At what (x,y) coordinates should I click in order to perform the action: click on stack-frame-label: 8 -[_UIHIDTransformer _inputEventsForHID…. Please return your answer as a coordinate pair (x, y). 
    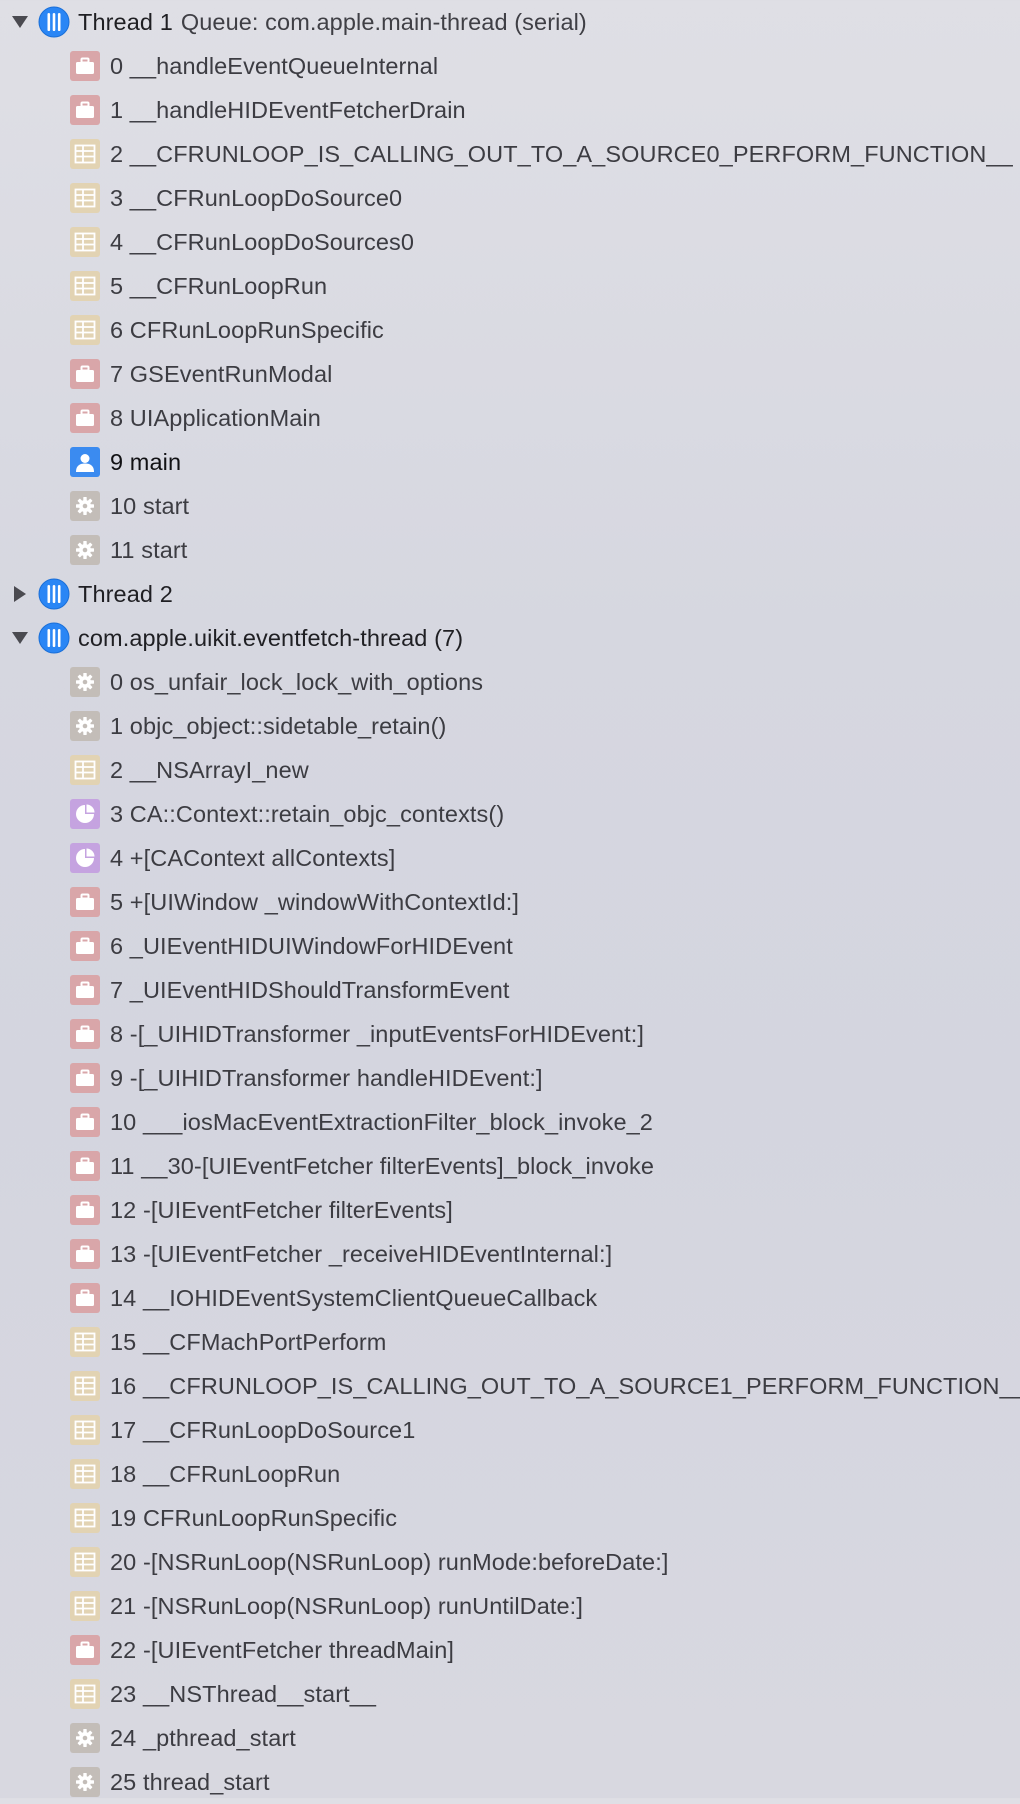
    Looking at the image, I should click on (377, 1033).